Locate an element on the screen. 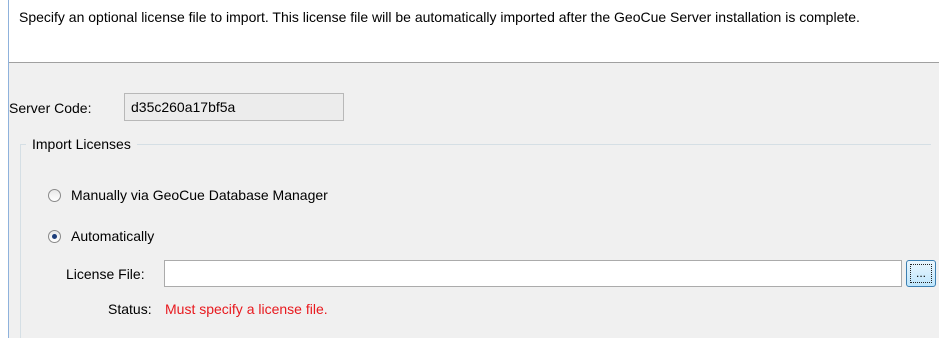 This screenshot has height=338, width=939. radio-checked-icon is located at coordinates (54, 236).